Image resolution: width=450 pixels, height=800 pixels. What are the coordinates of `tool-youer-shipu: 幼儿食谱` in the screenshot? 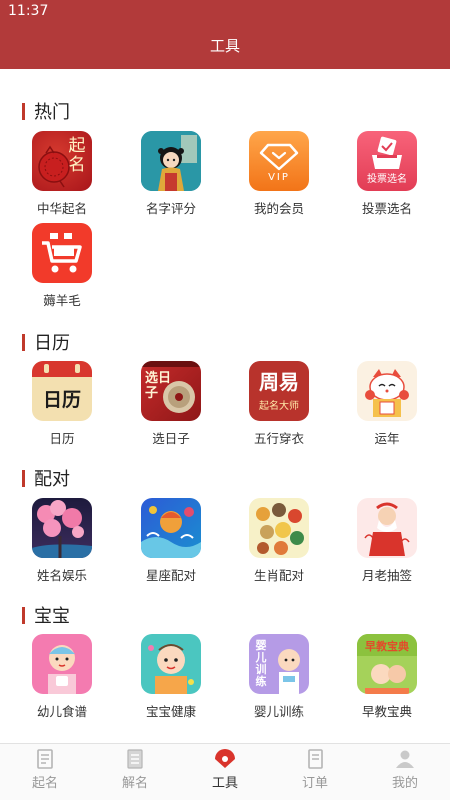 It's located at (62, 677).